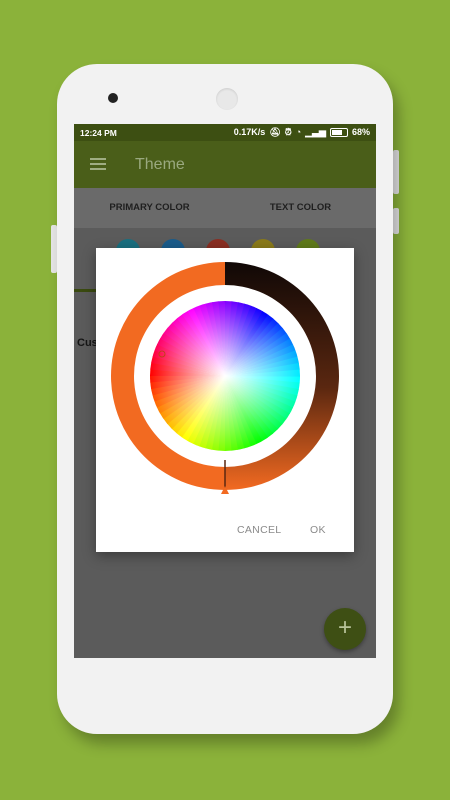 Image resolution: width=450 pixels, height=800 pixels. What do you see at coordinates (227, 99) in the screenshot?
I see `earpiece-speaker` at bounding box center [227, 99].